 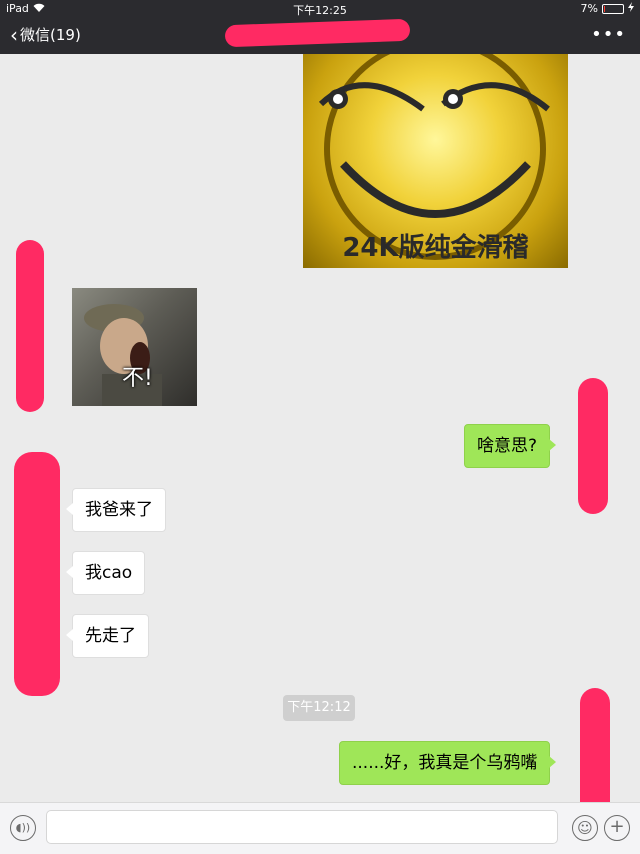 What do you see at coordinates (302, 827) in the screenshot?
I see `message-input` at bounding box center [302, 827].